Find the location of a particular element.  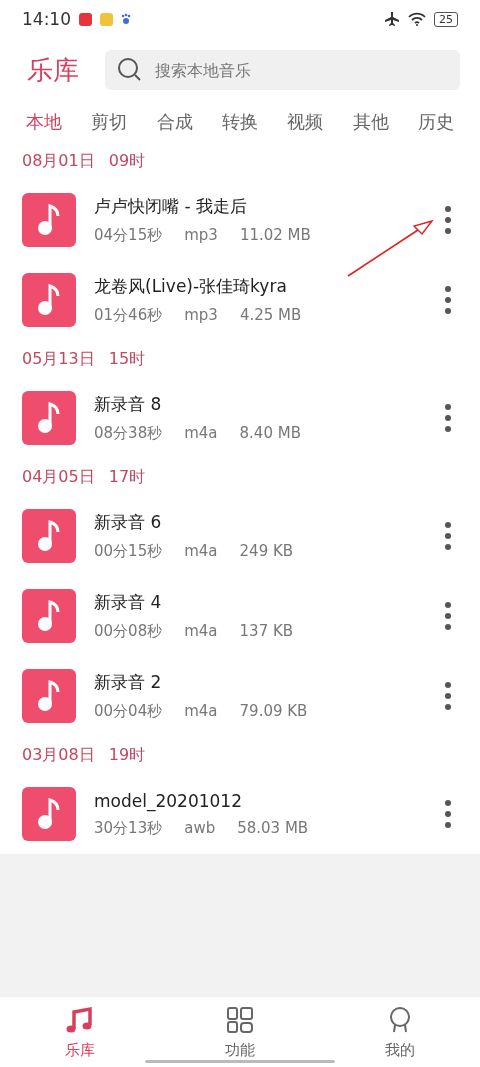

file-name: 新录音 6 is located at coordinates (256, 522).